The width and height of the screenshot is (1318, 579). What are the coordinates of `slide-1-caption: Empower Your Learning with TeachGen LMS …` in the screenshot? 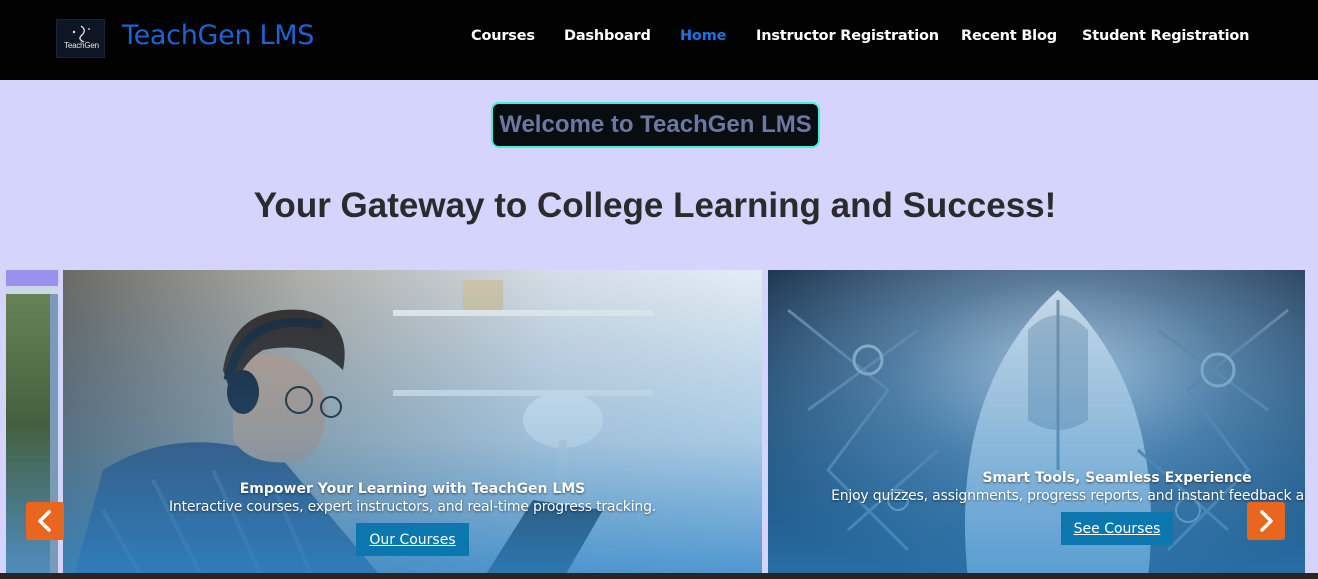 It's located at (412, 518).